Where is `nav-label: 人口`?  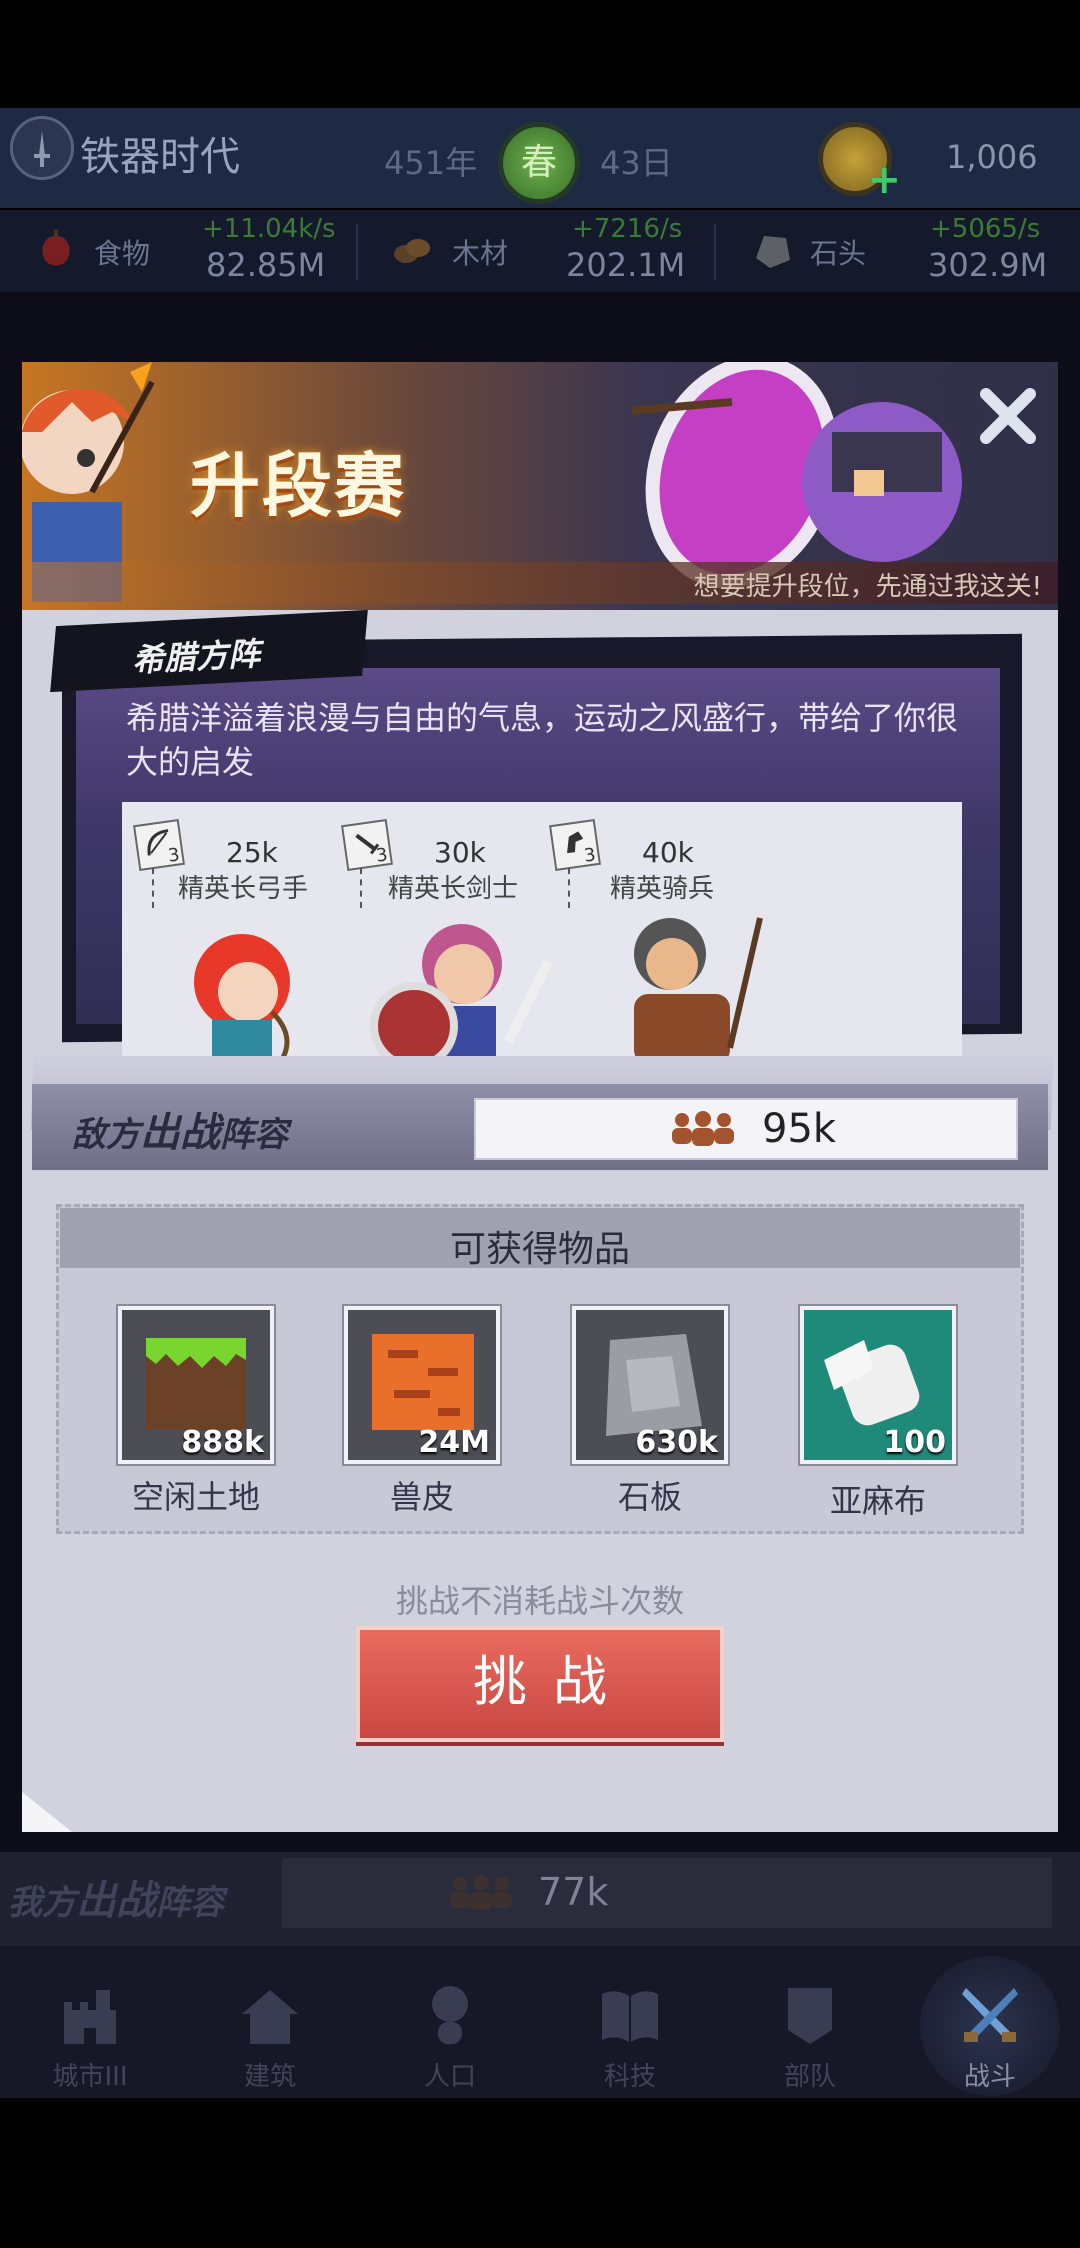 nav-label: 人口 is located at coordinates (449, 2077).